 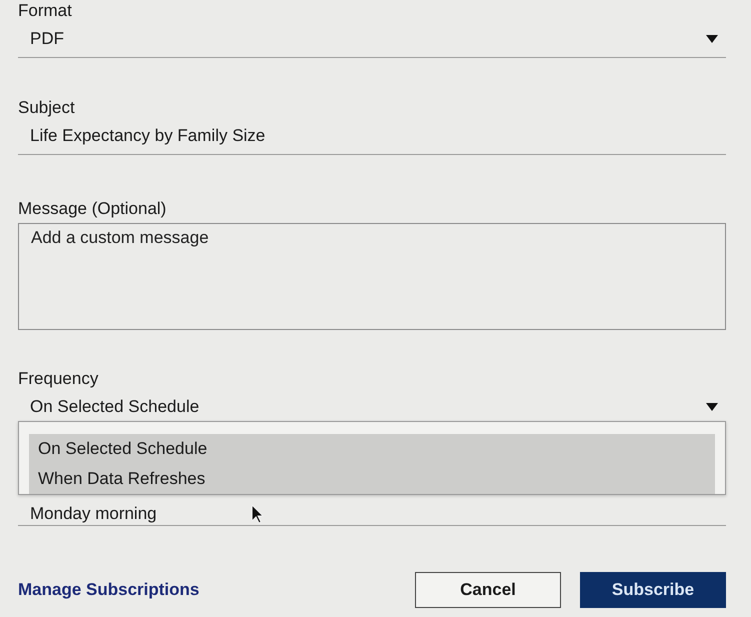 What do you see at coordinates (653, 590) in the screenshot?
I see `subscribe-button: Subscribe` at bounding box center [653, 590].